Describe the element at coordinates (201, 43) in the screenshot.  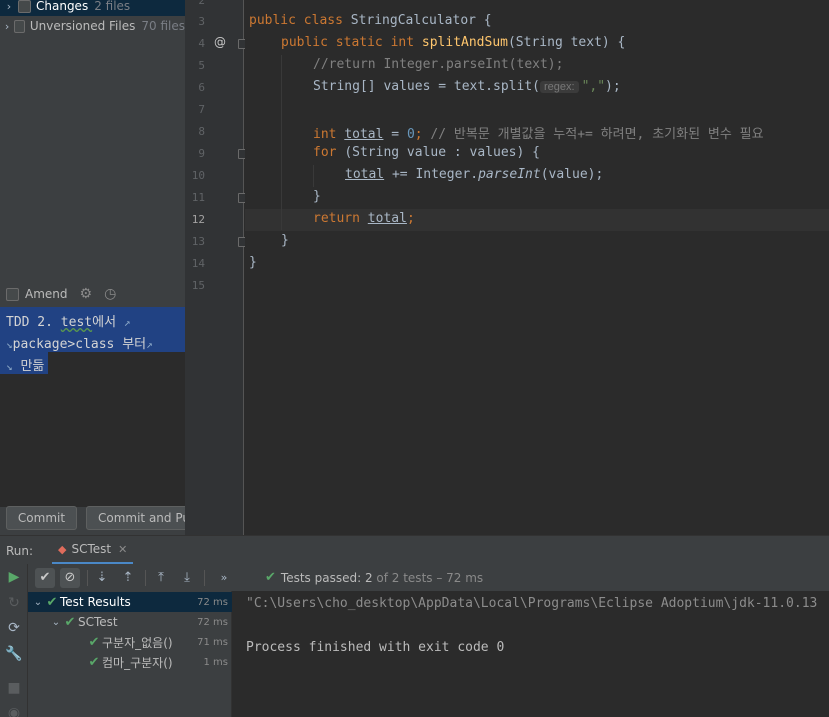
I see `line-number: 4` at that location.